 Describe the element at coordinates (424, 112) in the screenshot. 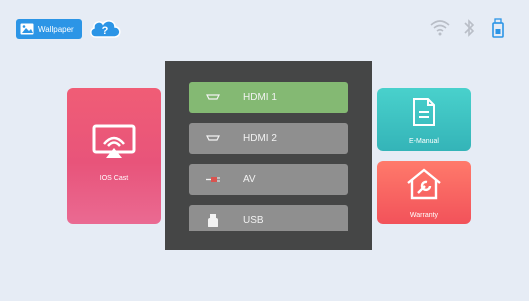

I see `document-icon` at that location.